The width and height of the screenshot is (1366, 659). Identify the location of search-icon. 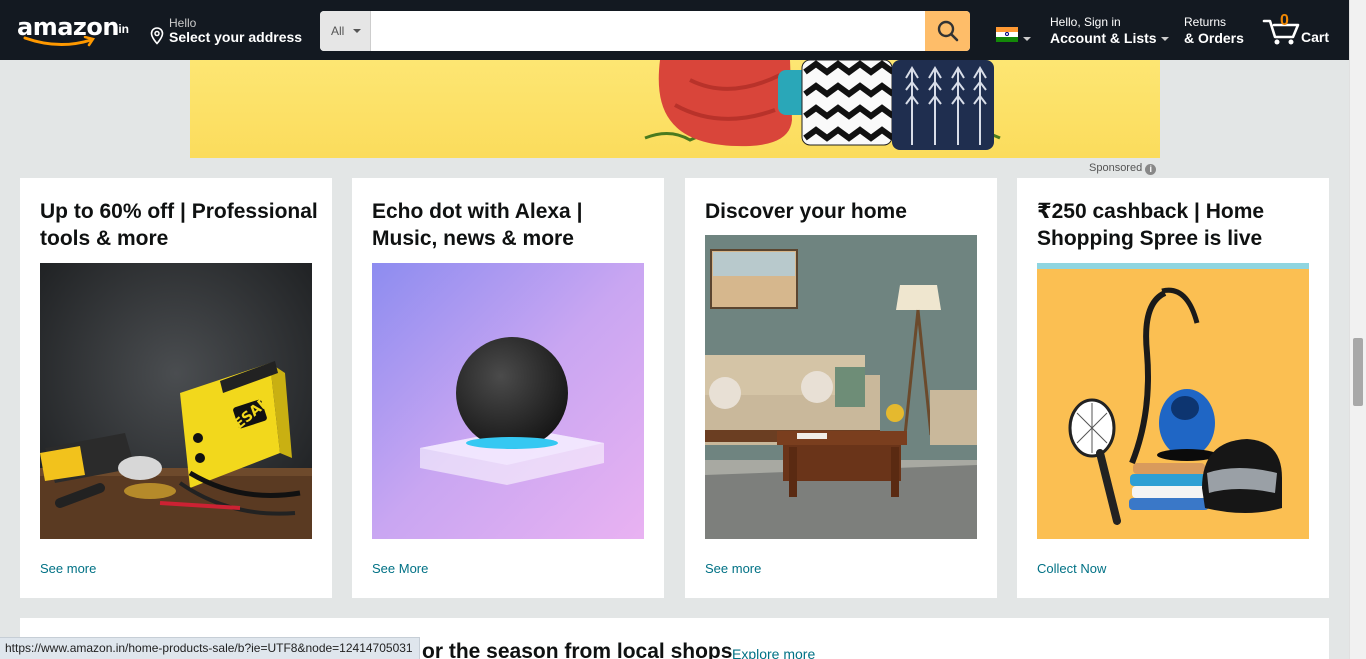
(947, 31).